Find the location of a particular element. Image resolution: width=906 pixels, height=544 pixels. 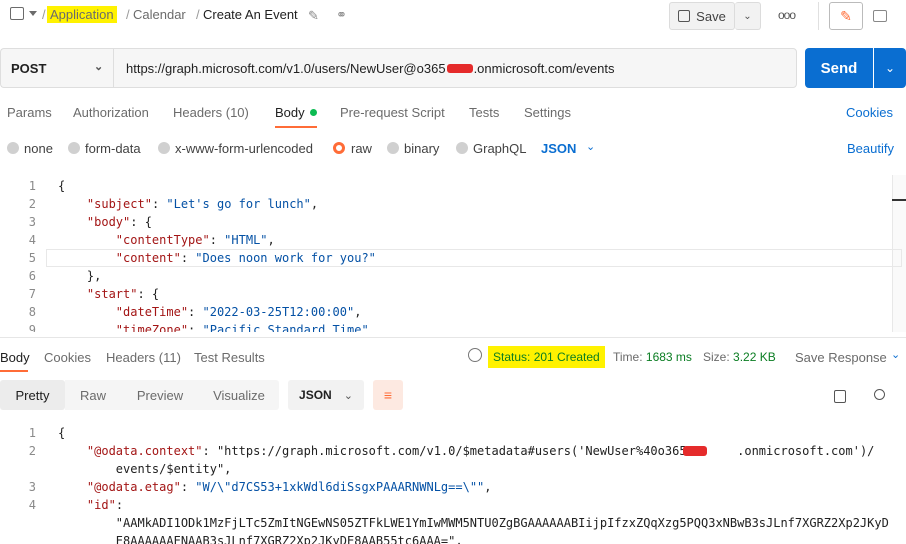

view-visualize-label: Visualize is located at coordinates (239, 395).